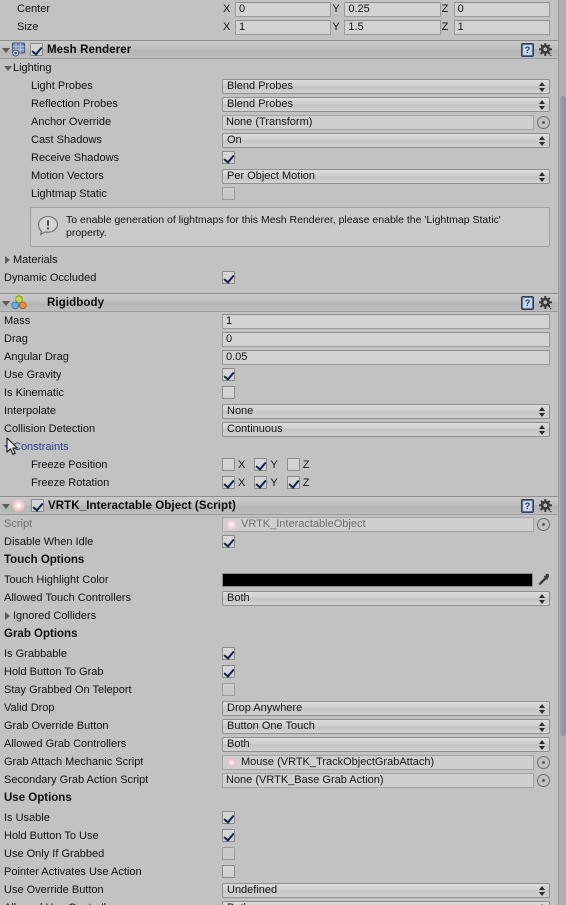 The image size is (566, 905). I want to click on interpolate-dropdown: None, so click(386, 411).